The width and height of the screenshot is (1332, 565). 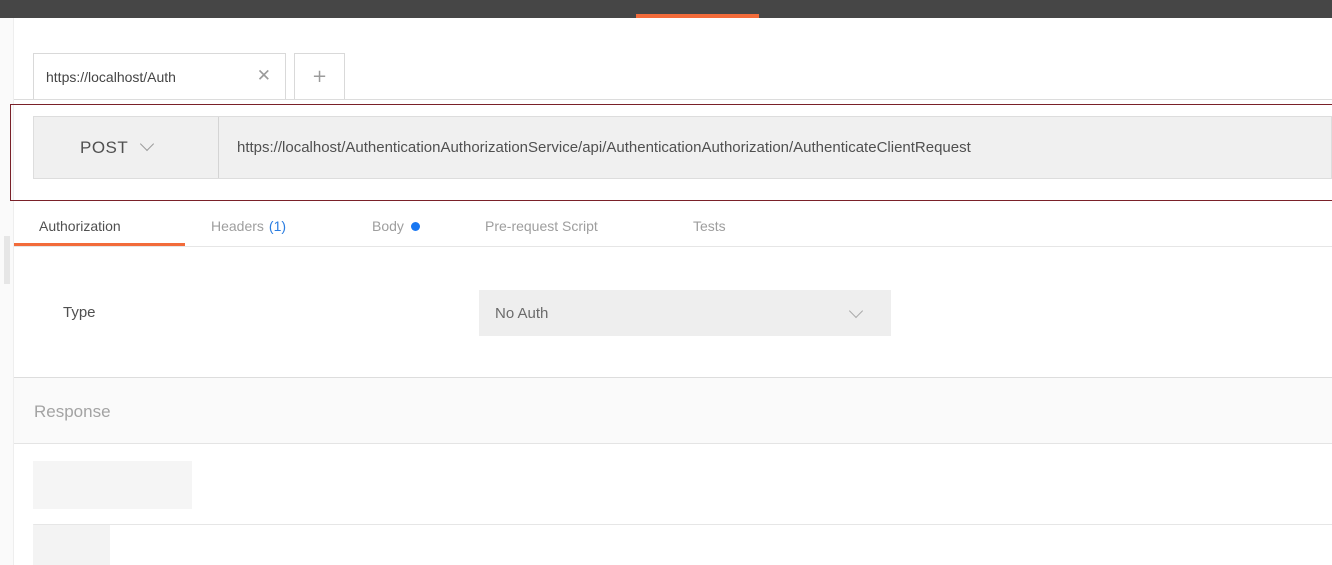 What do you see at coordinates (388, 226) in the screenshot?
I see `tab-body-label: Body` at bounding box center [388, 226].